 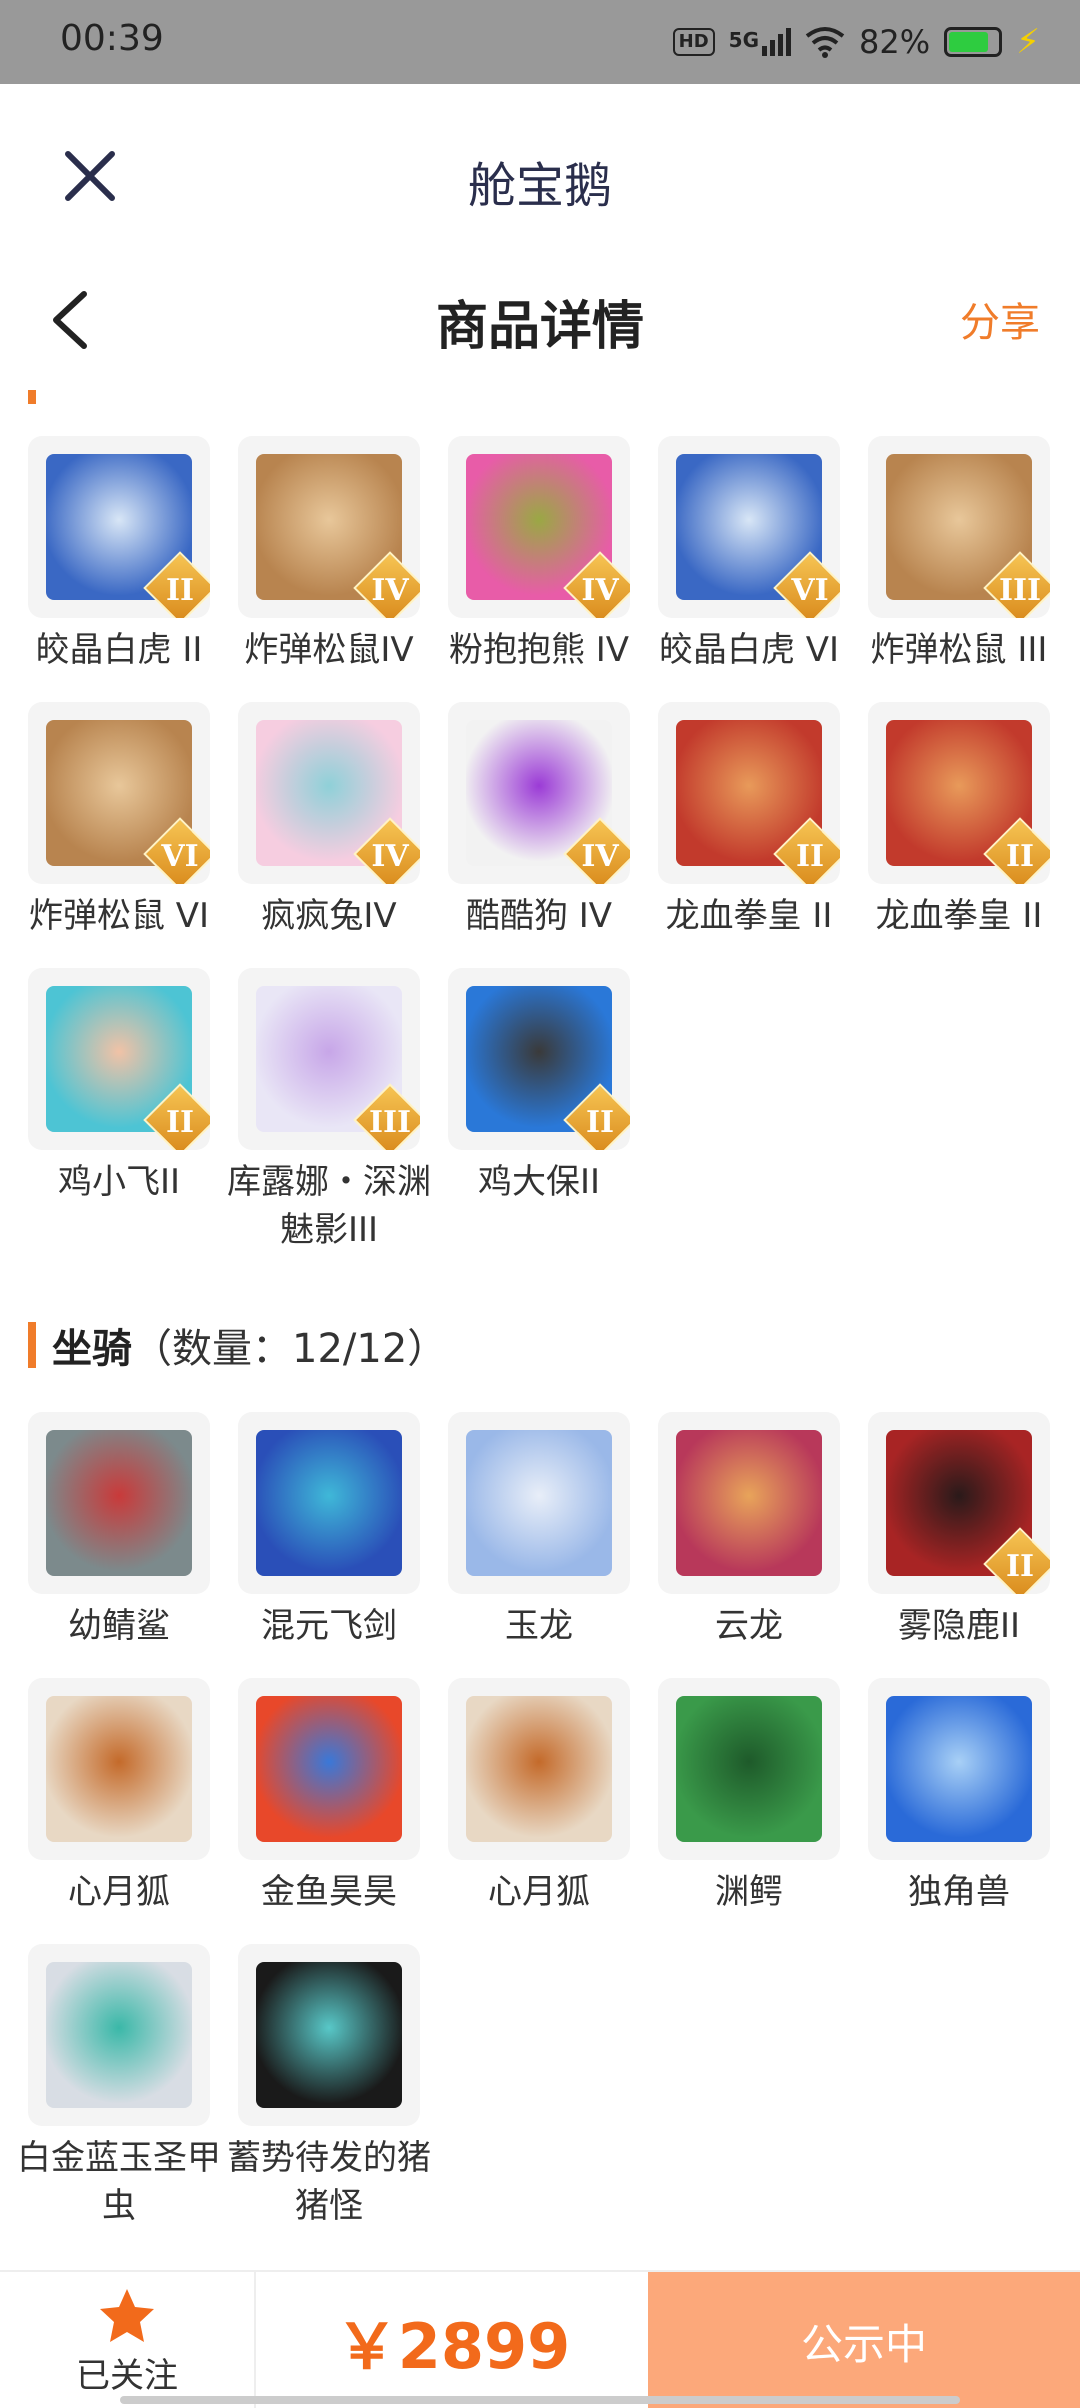 I want to click on section-title: 坐骑, so click(x=92, y=1349).